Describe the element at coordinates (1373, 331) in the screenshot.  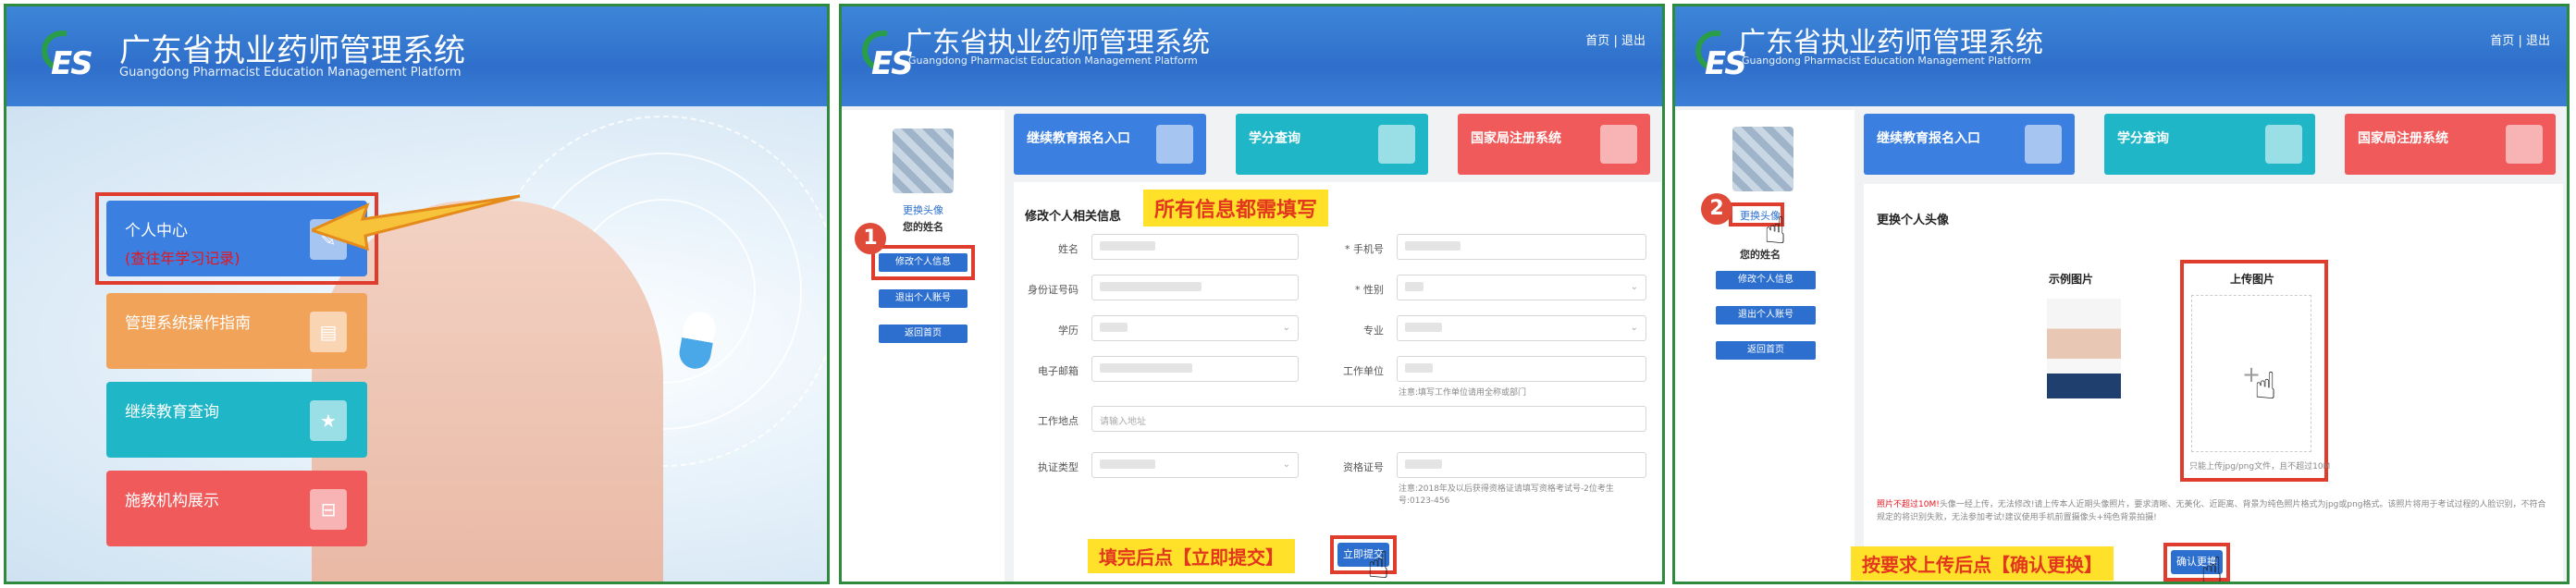
I see `label-major: 专业` at that location.